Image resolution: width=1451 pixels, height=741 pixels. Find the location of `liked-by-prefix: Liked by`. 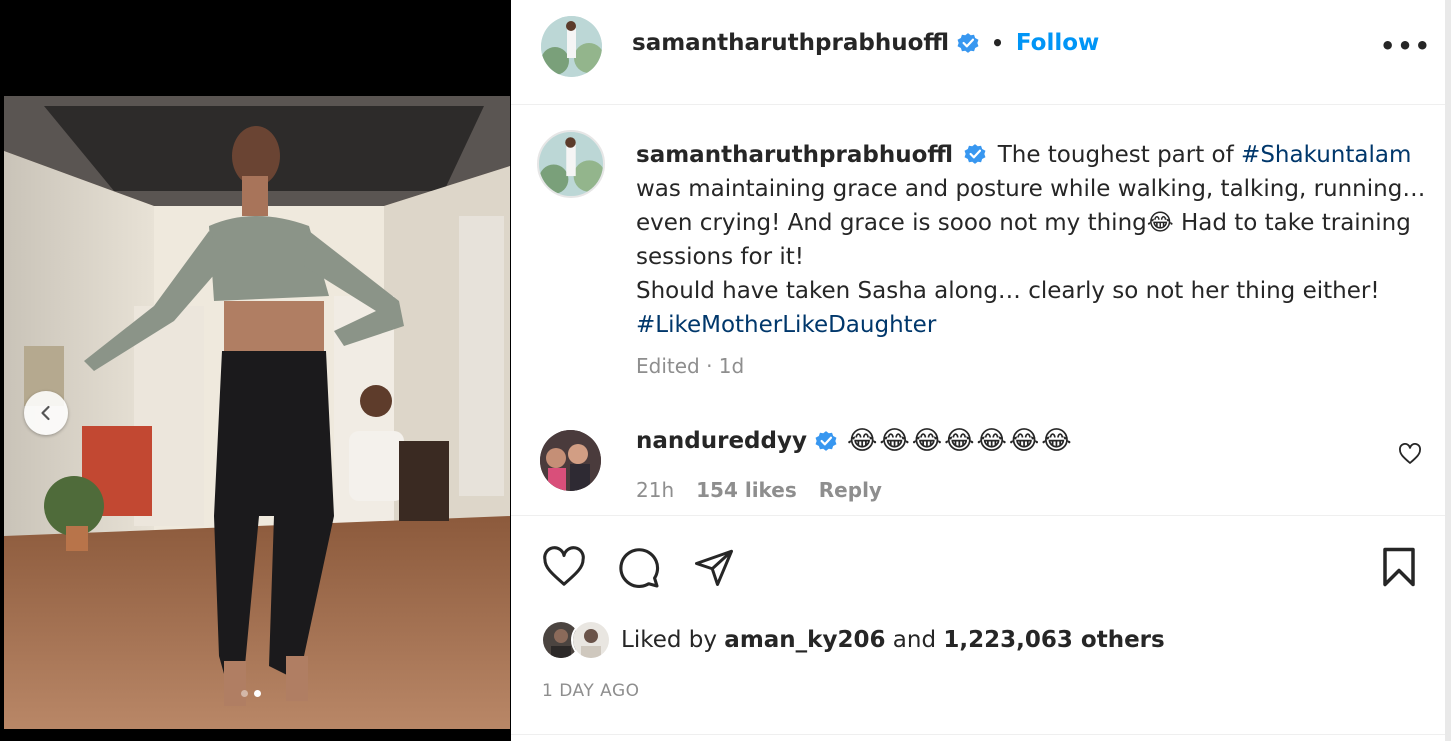

liked-by-prefix: Liked by is located at coordinates (669, 640).